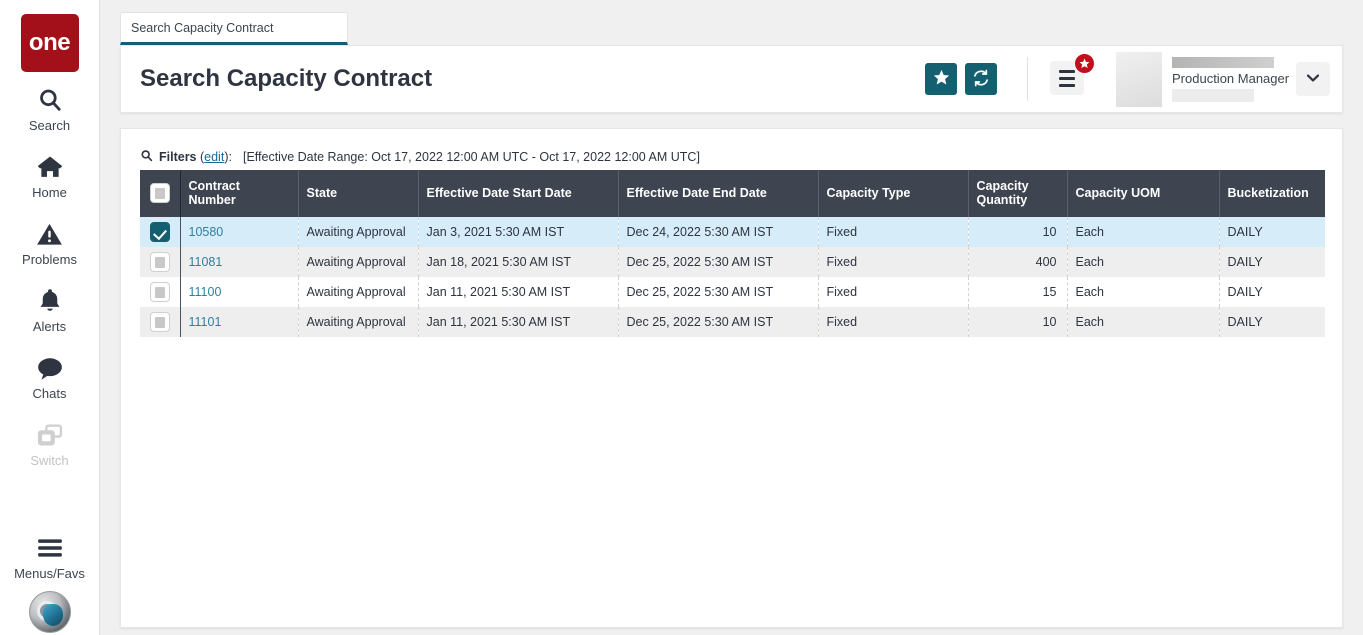 This screenshot has height=635, width=1363. I want to click on refresh-button, so click(981, 79).